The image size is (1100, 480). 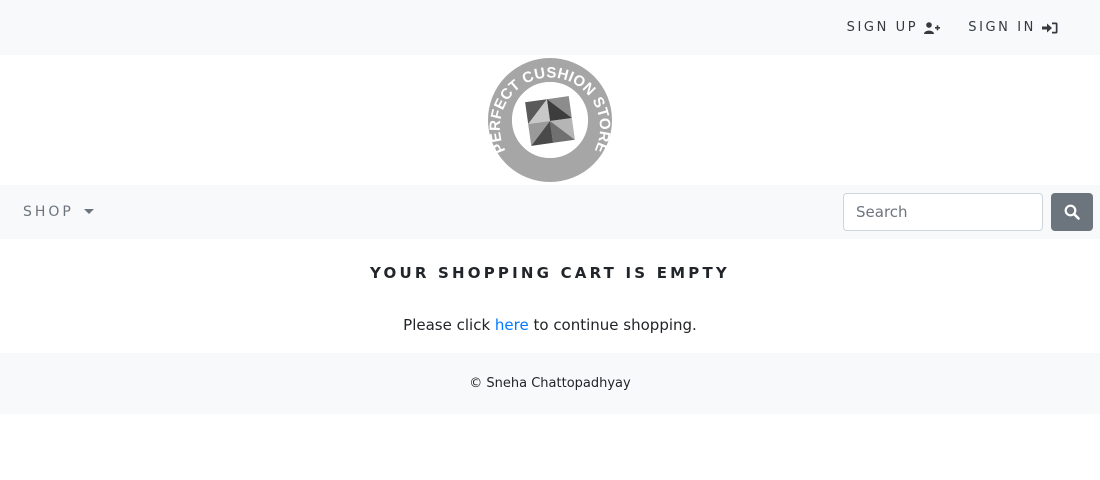 I want to click on top-bar: SIGN UP SIGN IN, so click(x=550, y=27).